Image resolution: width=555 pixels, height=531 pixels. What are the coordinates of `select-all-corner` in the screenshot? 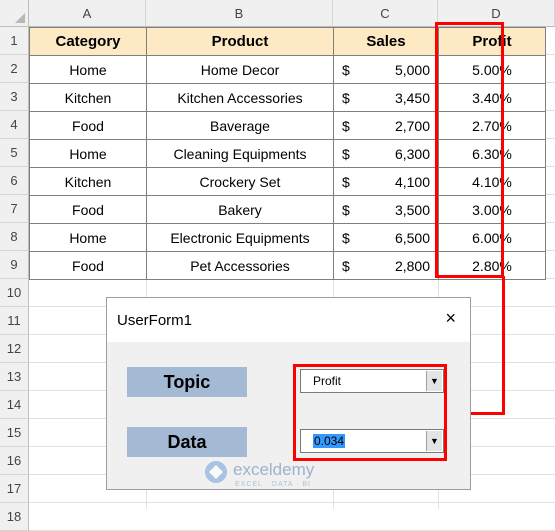 It's located at (14, 13).